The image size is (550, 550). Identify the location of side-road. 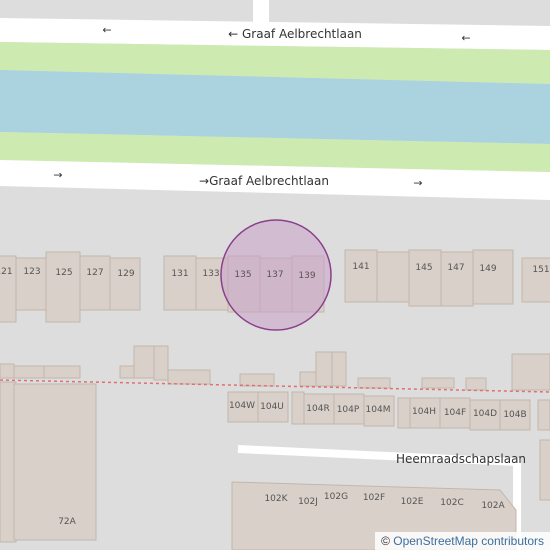
(261, 11).